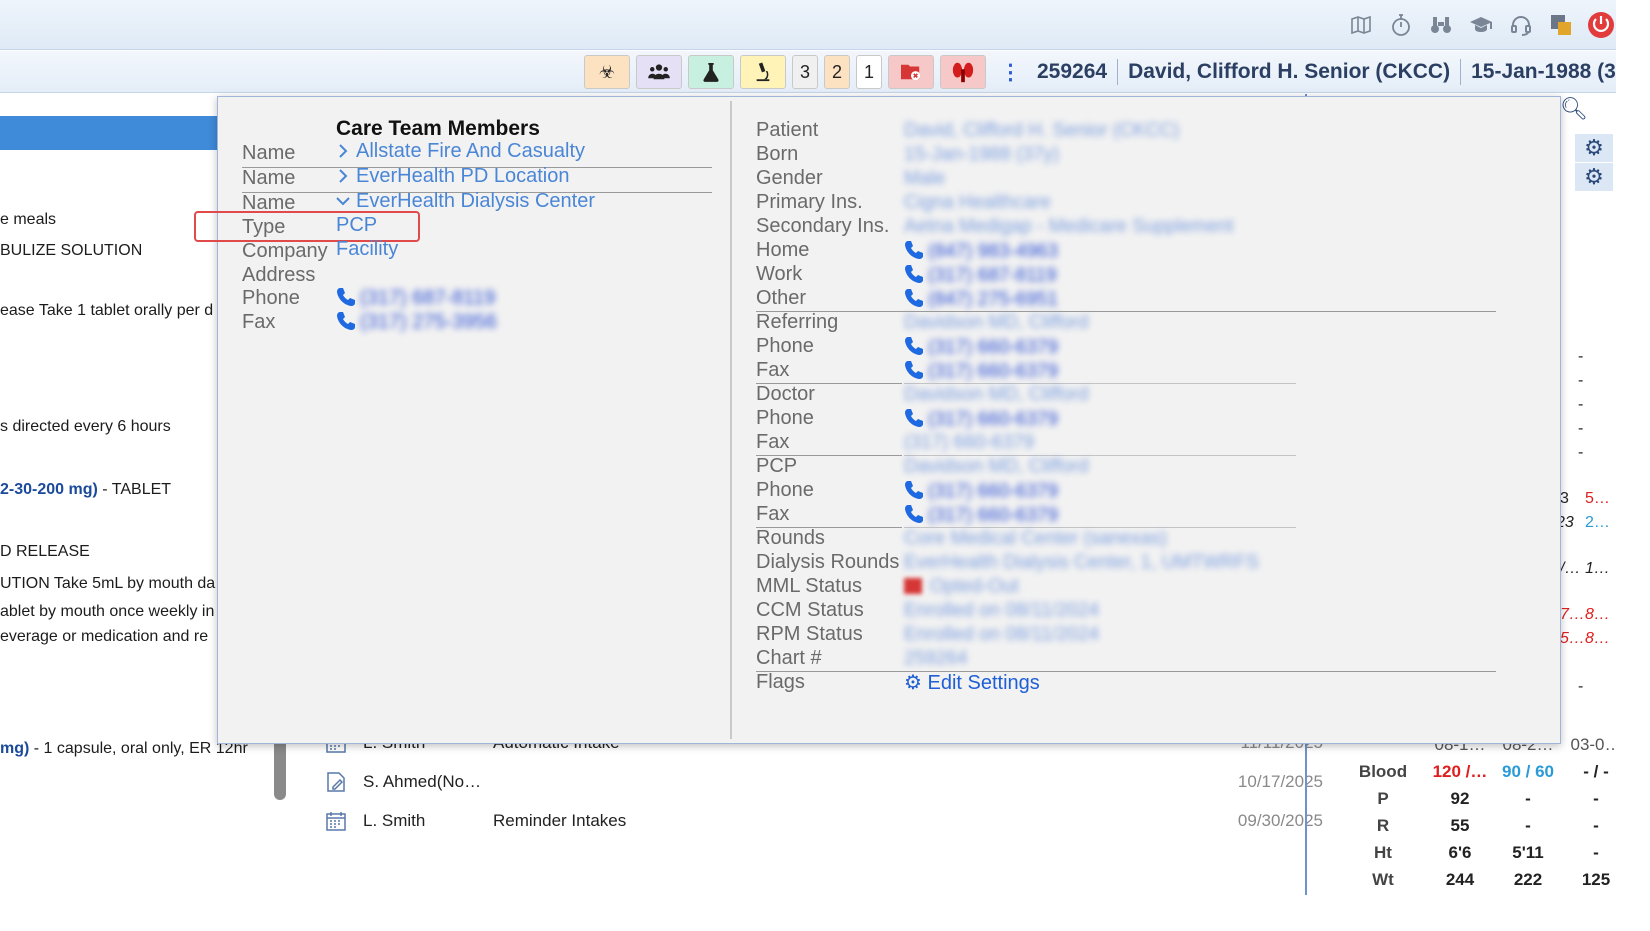 The image size is (1650, 931). I want to click on detail-label: Patient, so click(787, 130).